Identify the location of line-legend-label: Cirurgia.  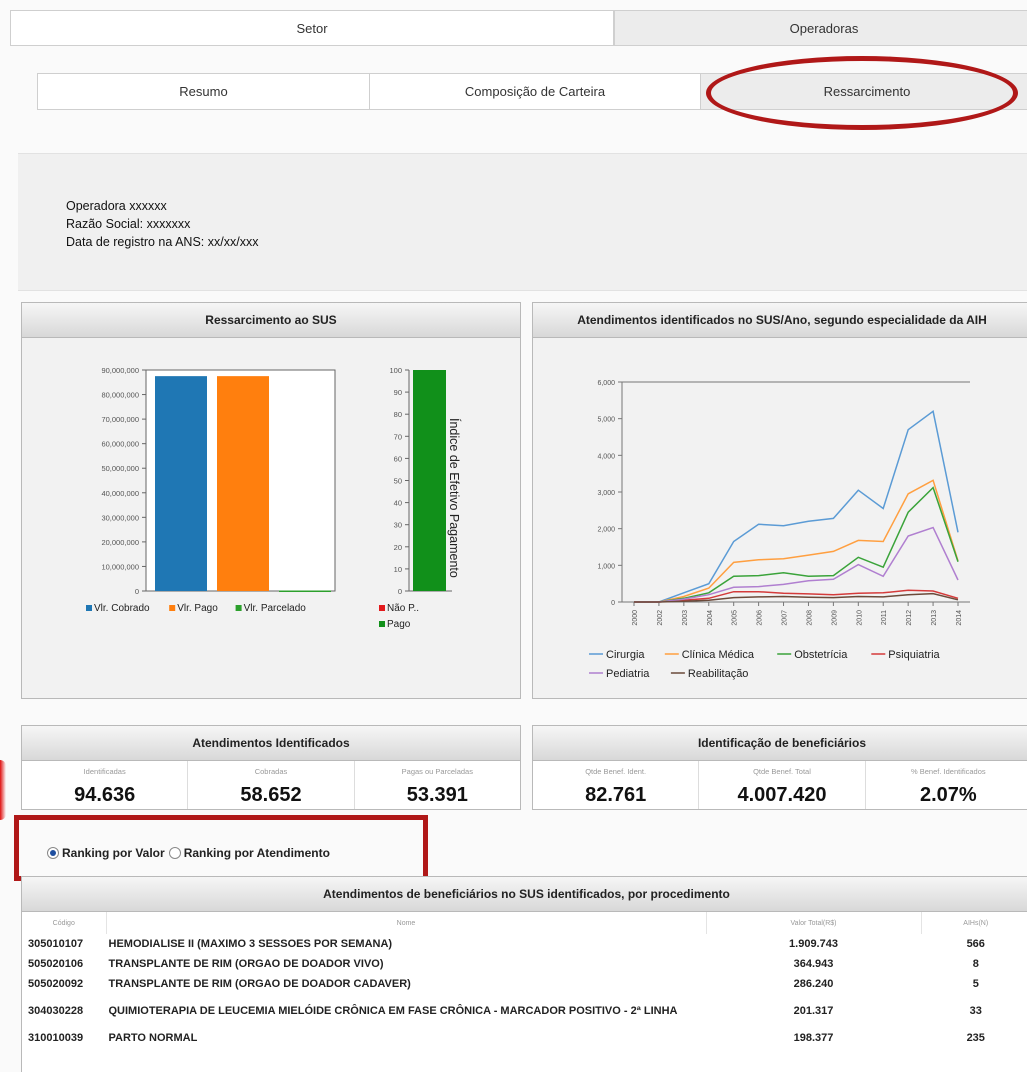
(625, 655).